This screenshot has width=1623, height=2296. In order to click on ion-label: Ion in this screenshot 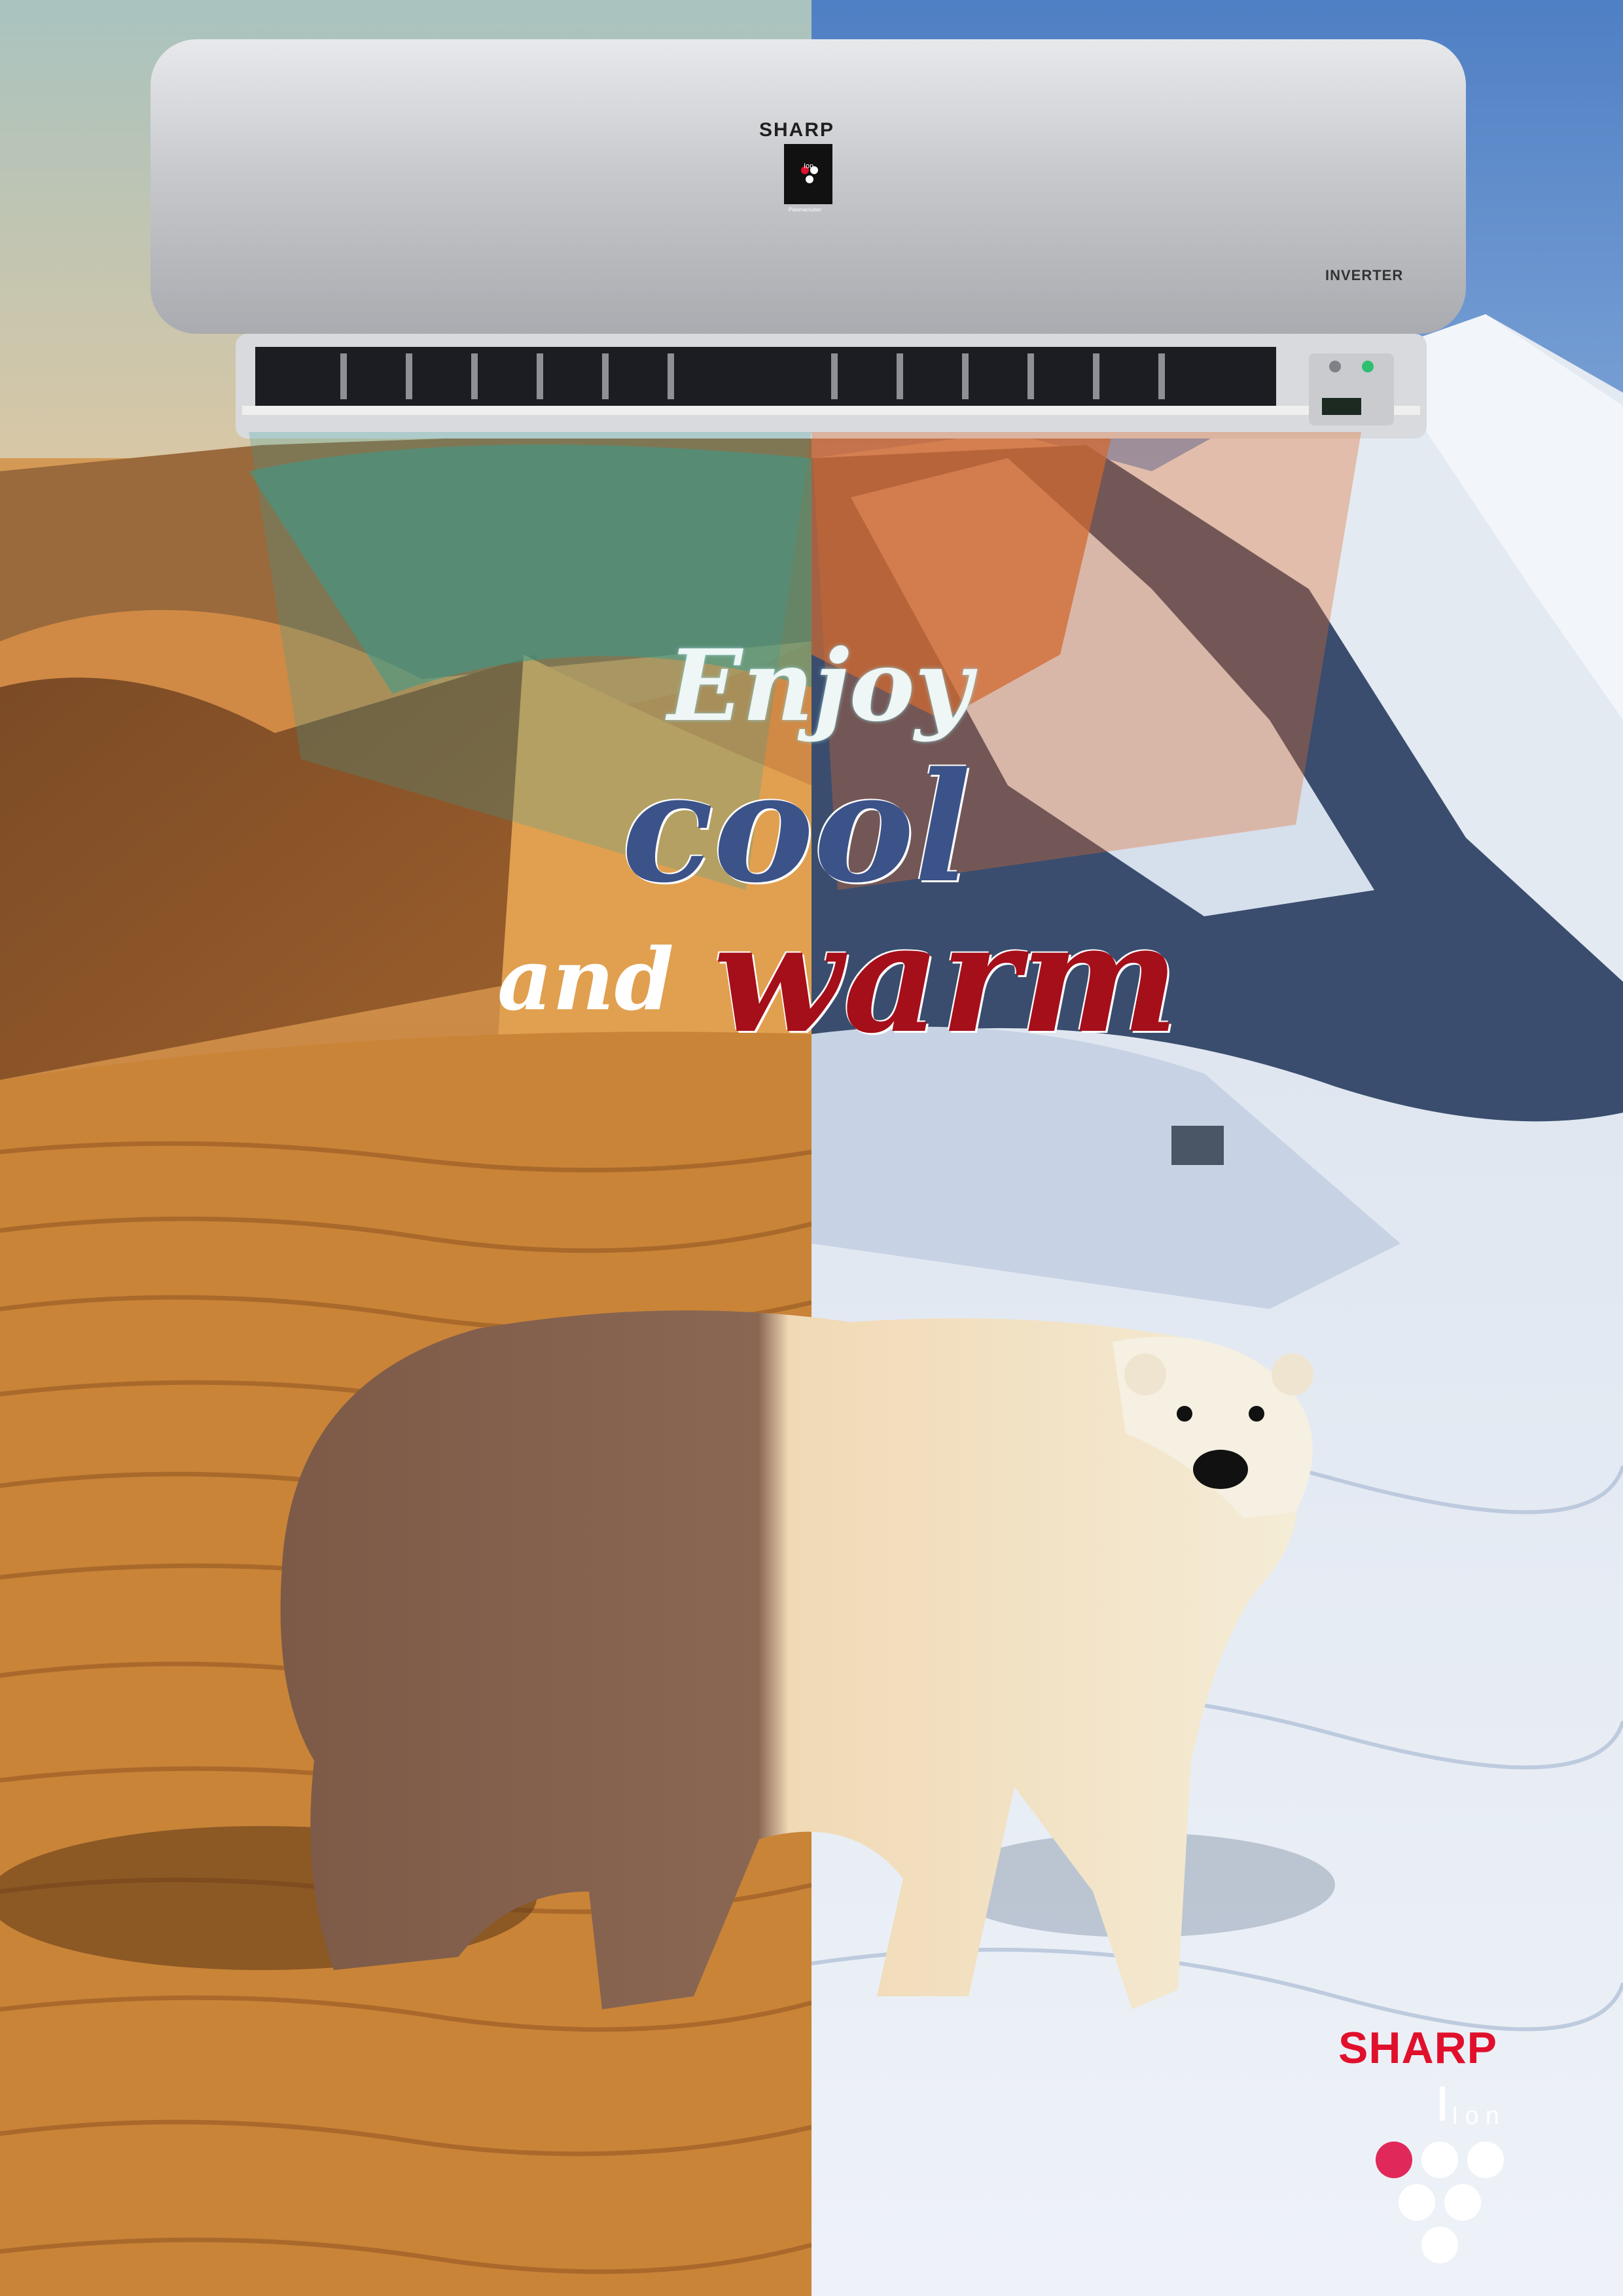, I will do `click(1479, 2116)`.